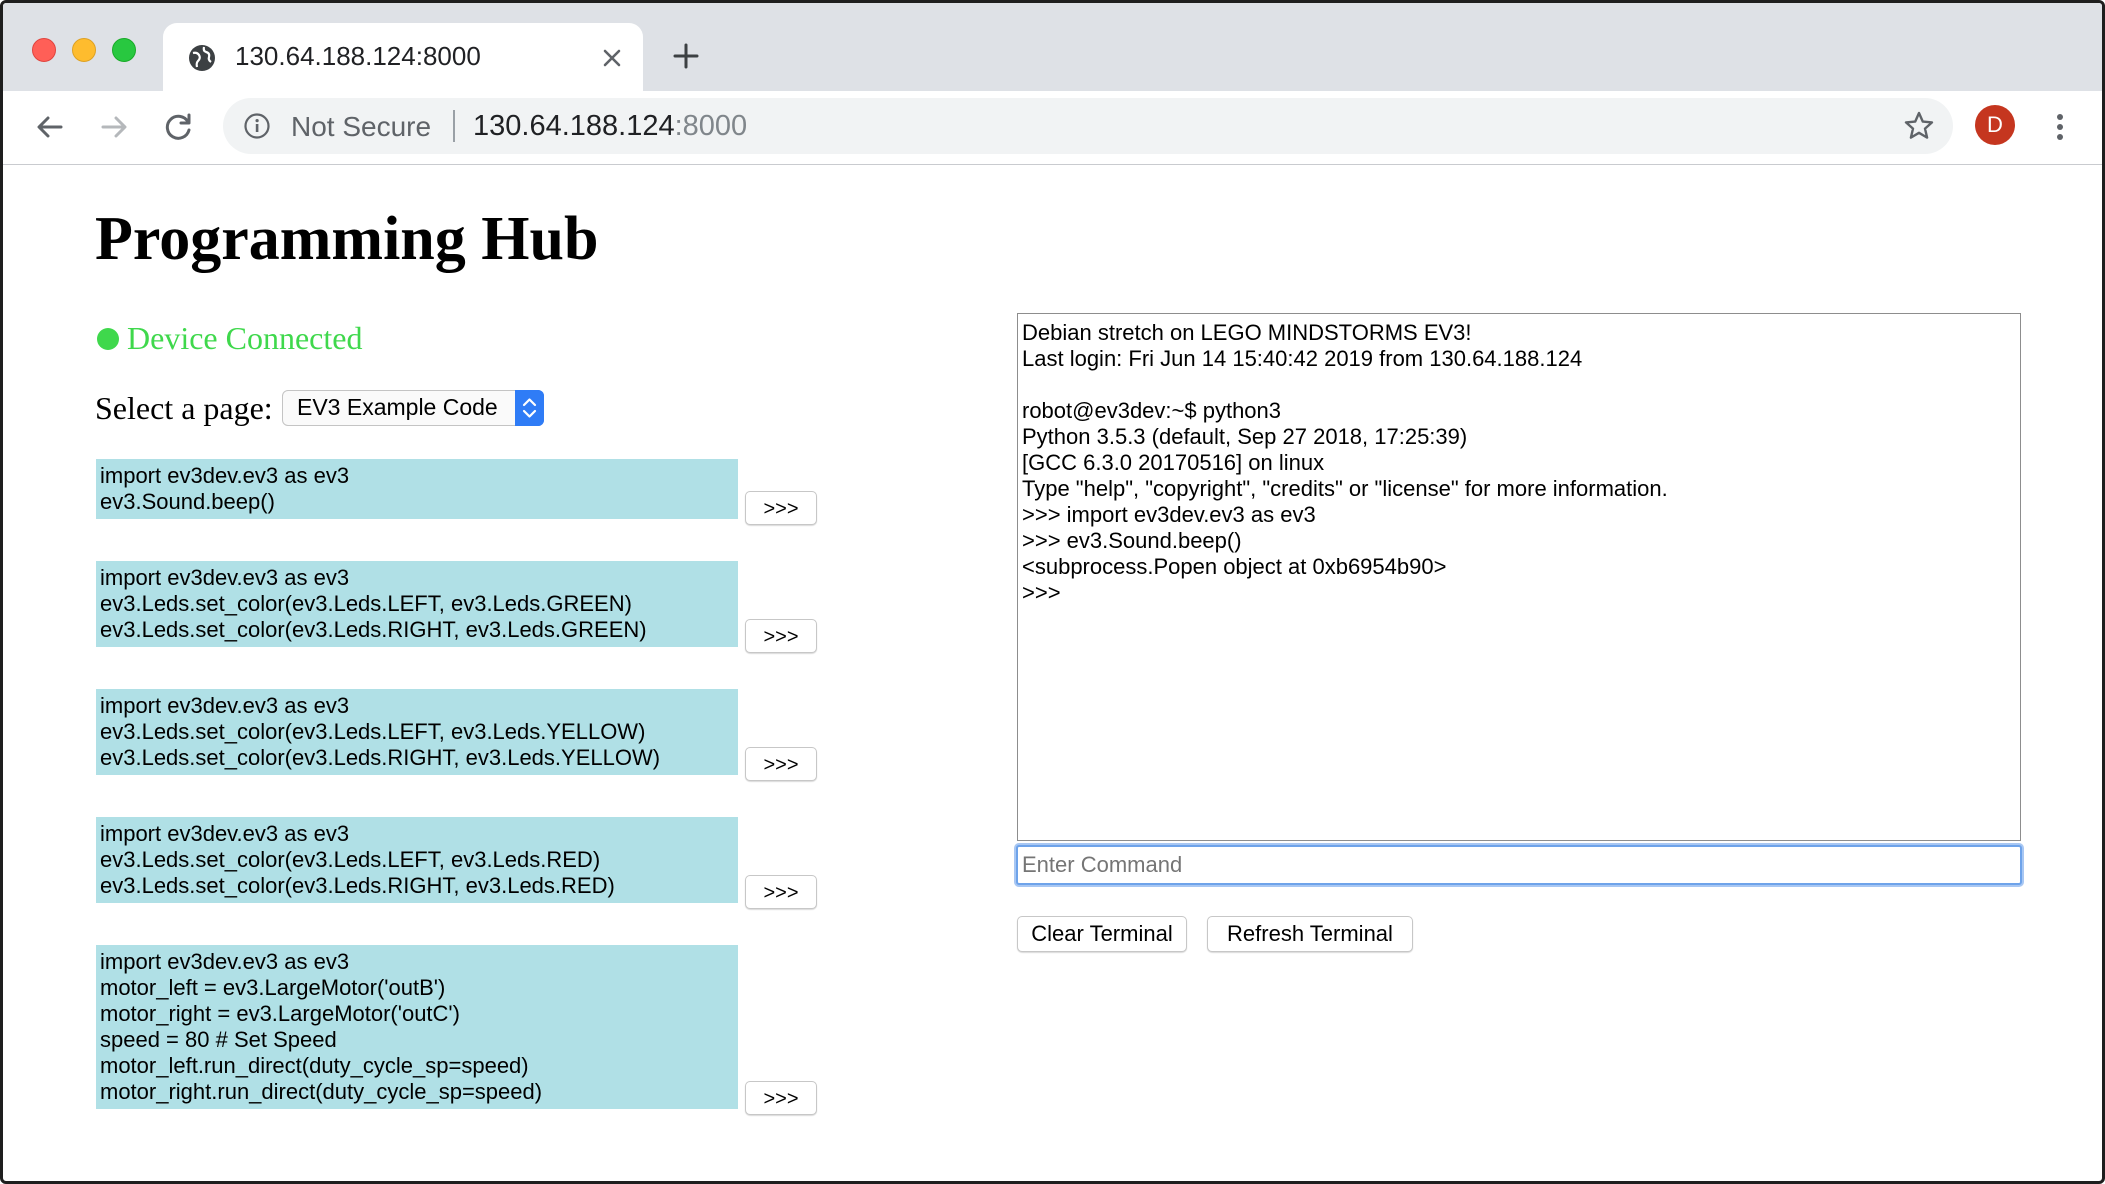 This screenshot has height=1184, width=2105. Describe the element at coordinates (280, 1013) in the screenshot. I see `code-line: motor_right = ev3.LargeMotor('outC')` at that location.